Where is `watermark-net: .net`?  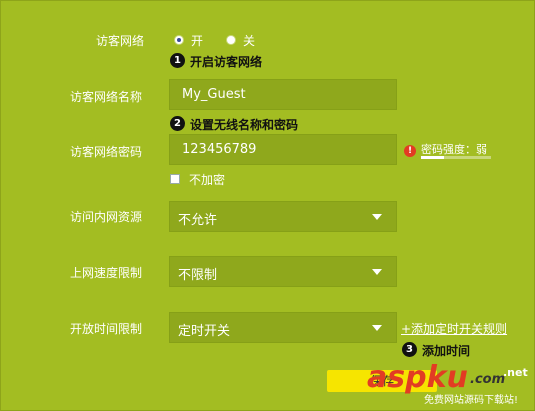 watermark-net: .net is located at coordinates (515, 372).